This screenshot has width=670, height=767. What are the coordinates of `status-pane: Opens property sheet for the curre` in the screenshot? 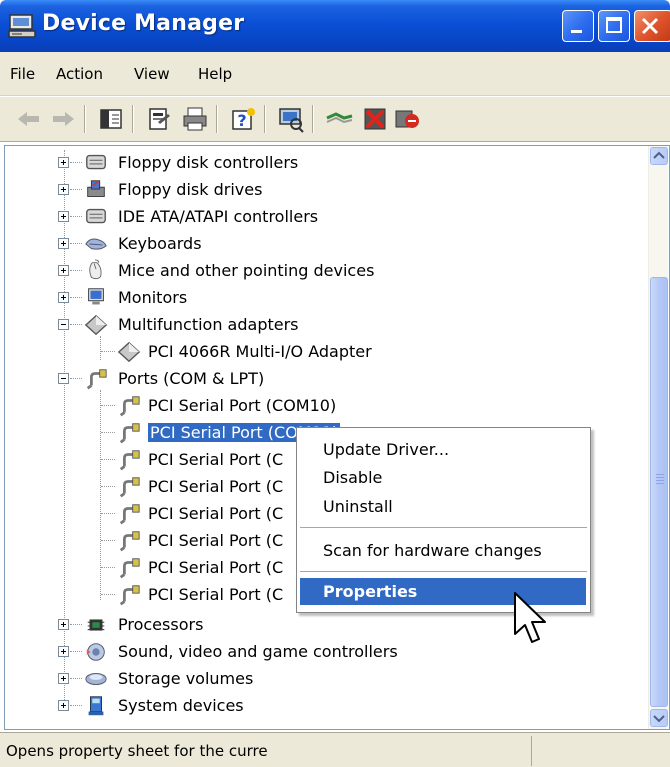 It's located at (267, 751).